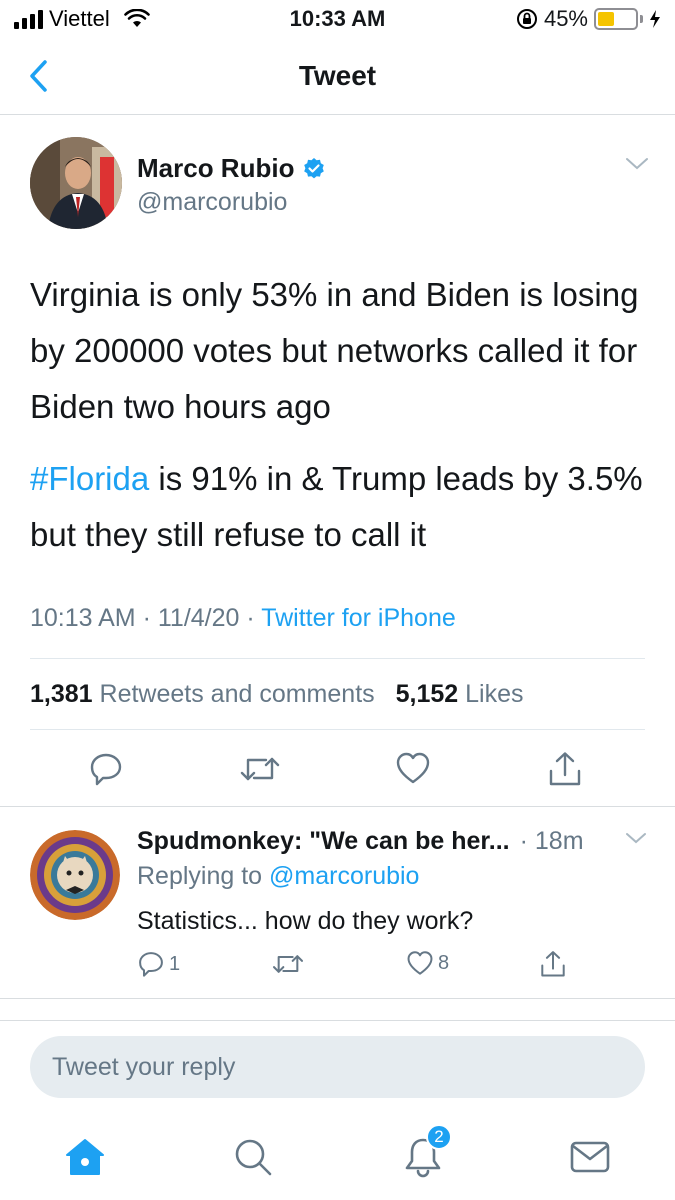 The width and height of the screenshot is (675, 1200). Describe the element at coordinates (314, 167) in the screenshot. I see `verified-badge-icon` at that location.